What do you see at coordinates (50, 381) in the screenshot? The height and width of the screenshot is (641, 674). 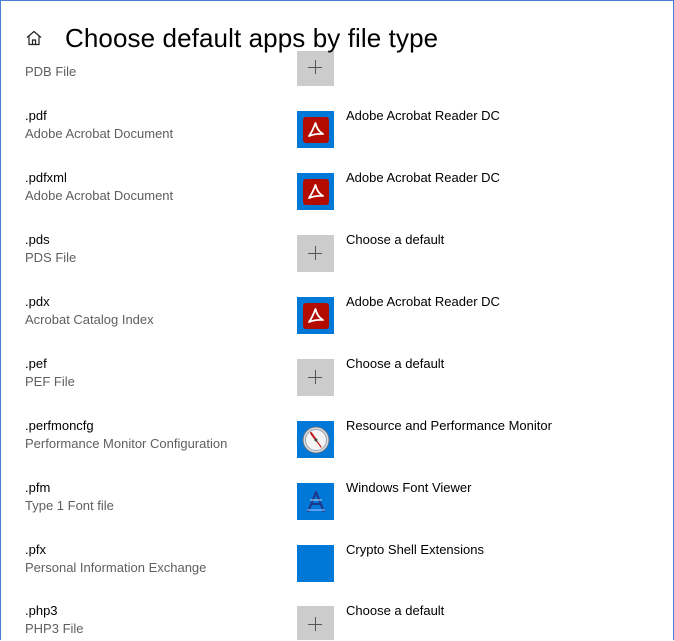 I see `file-type-description: PEF File` at bounding box center [50, 381].